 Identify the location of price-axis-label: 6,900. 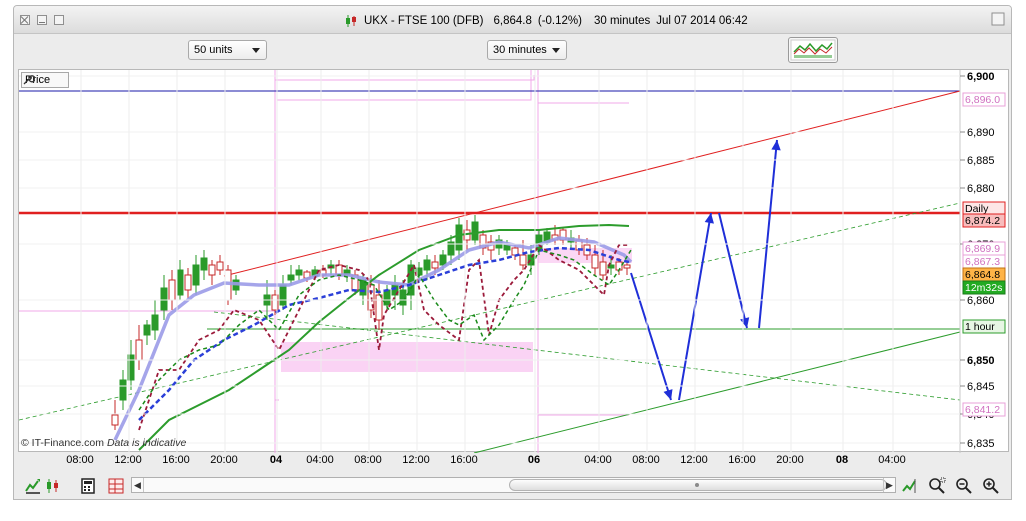
(981, 77).